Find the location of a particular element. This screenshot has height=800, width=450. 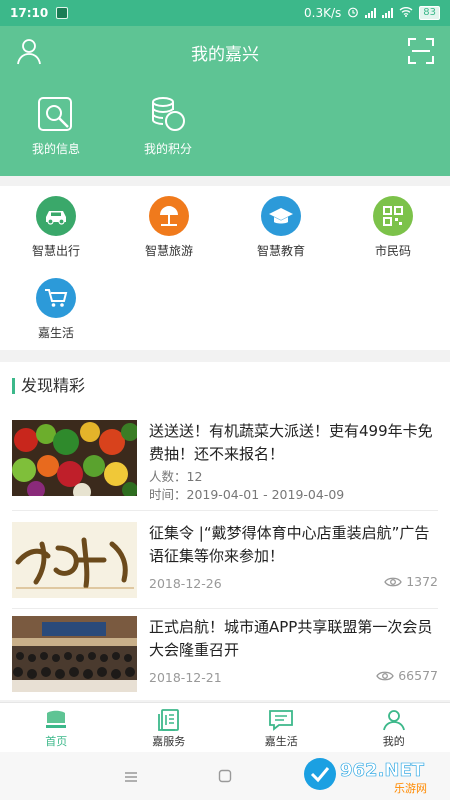

watermark-main: 962.NET is located at coordinates (382, 770).